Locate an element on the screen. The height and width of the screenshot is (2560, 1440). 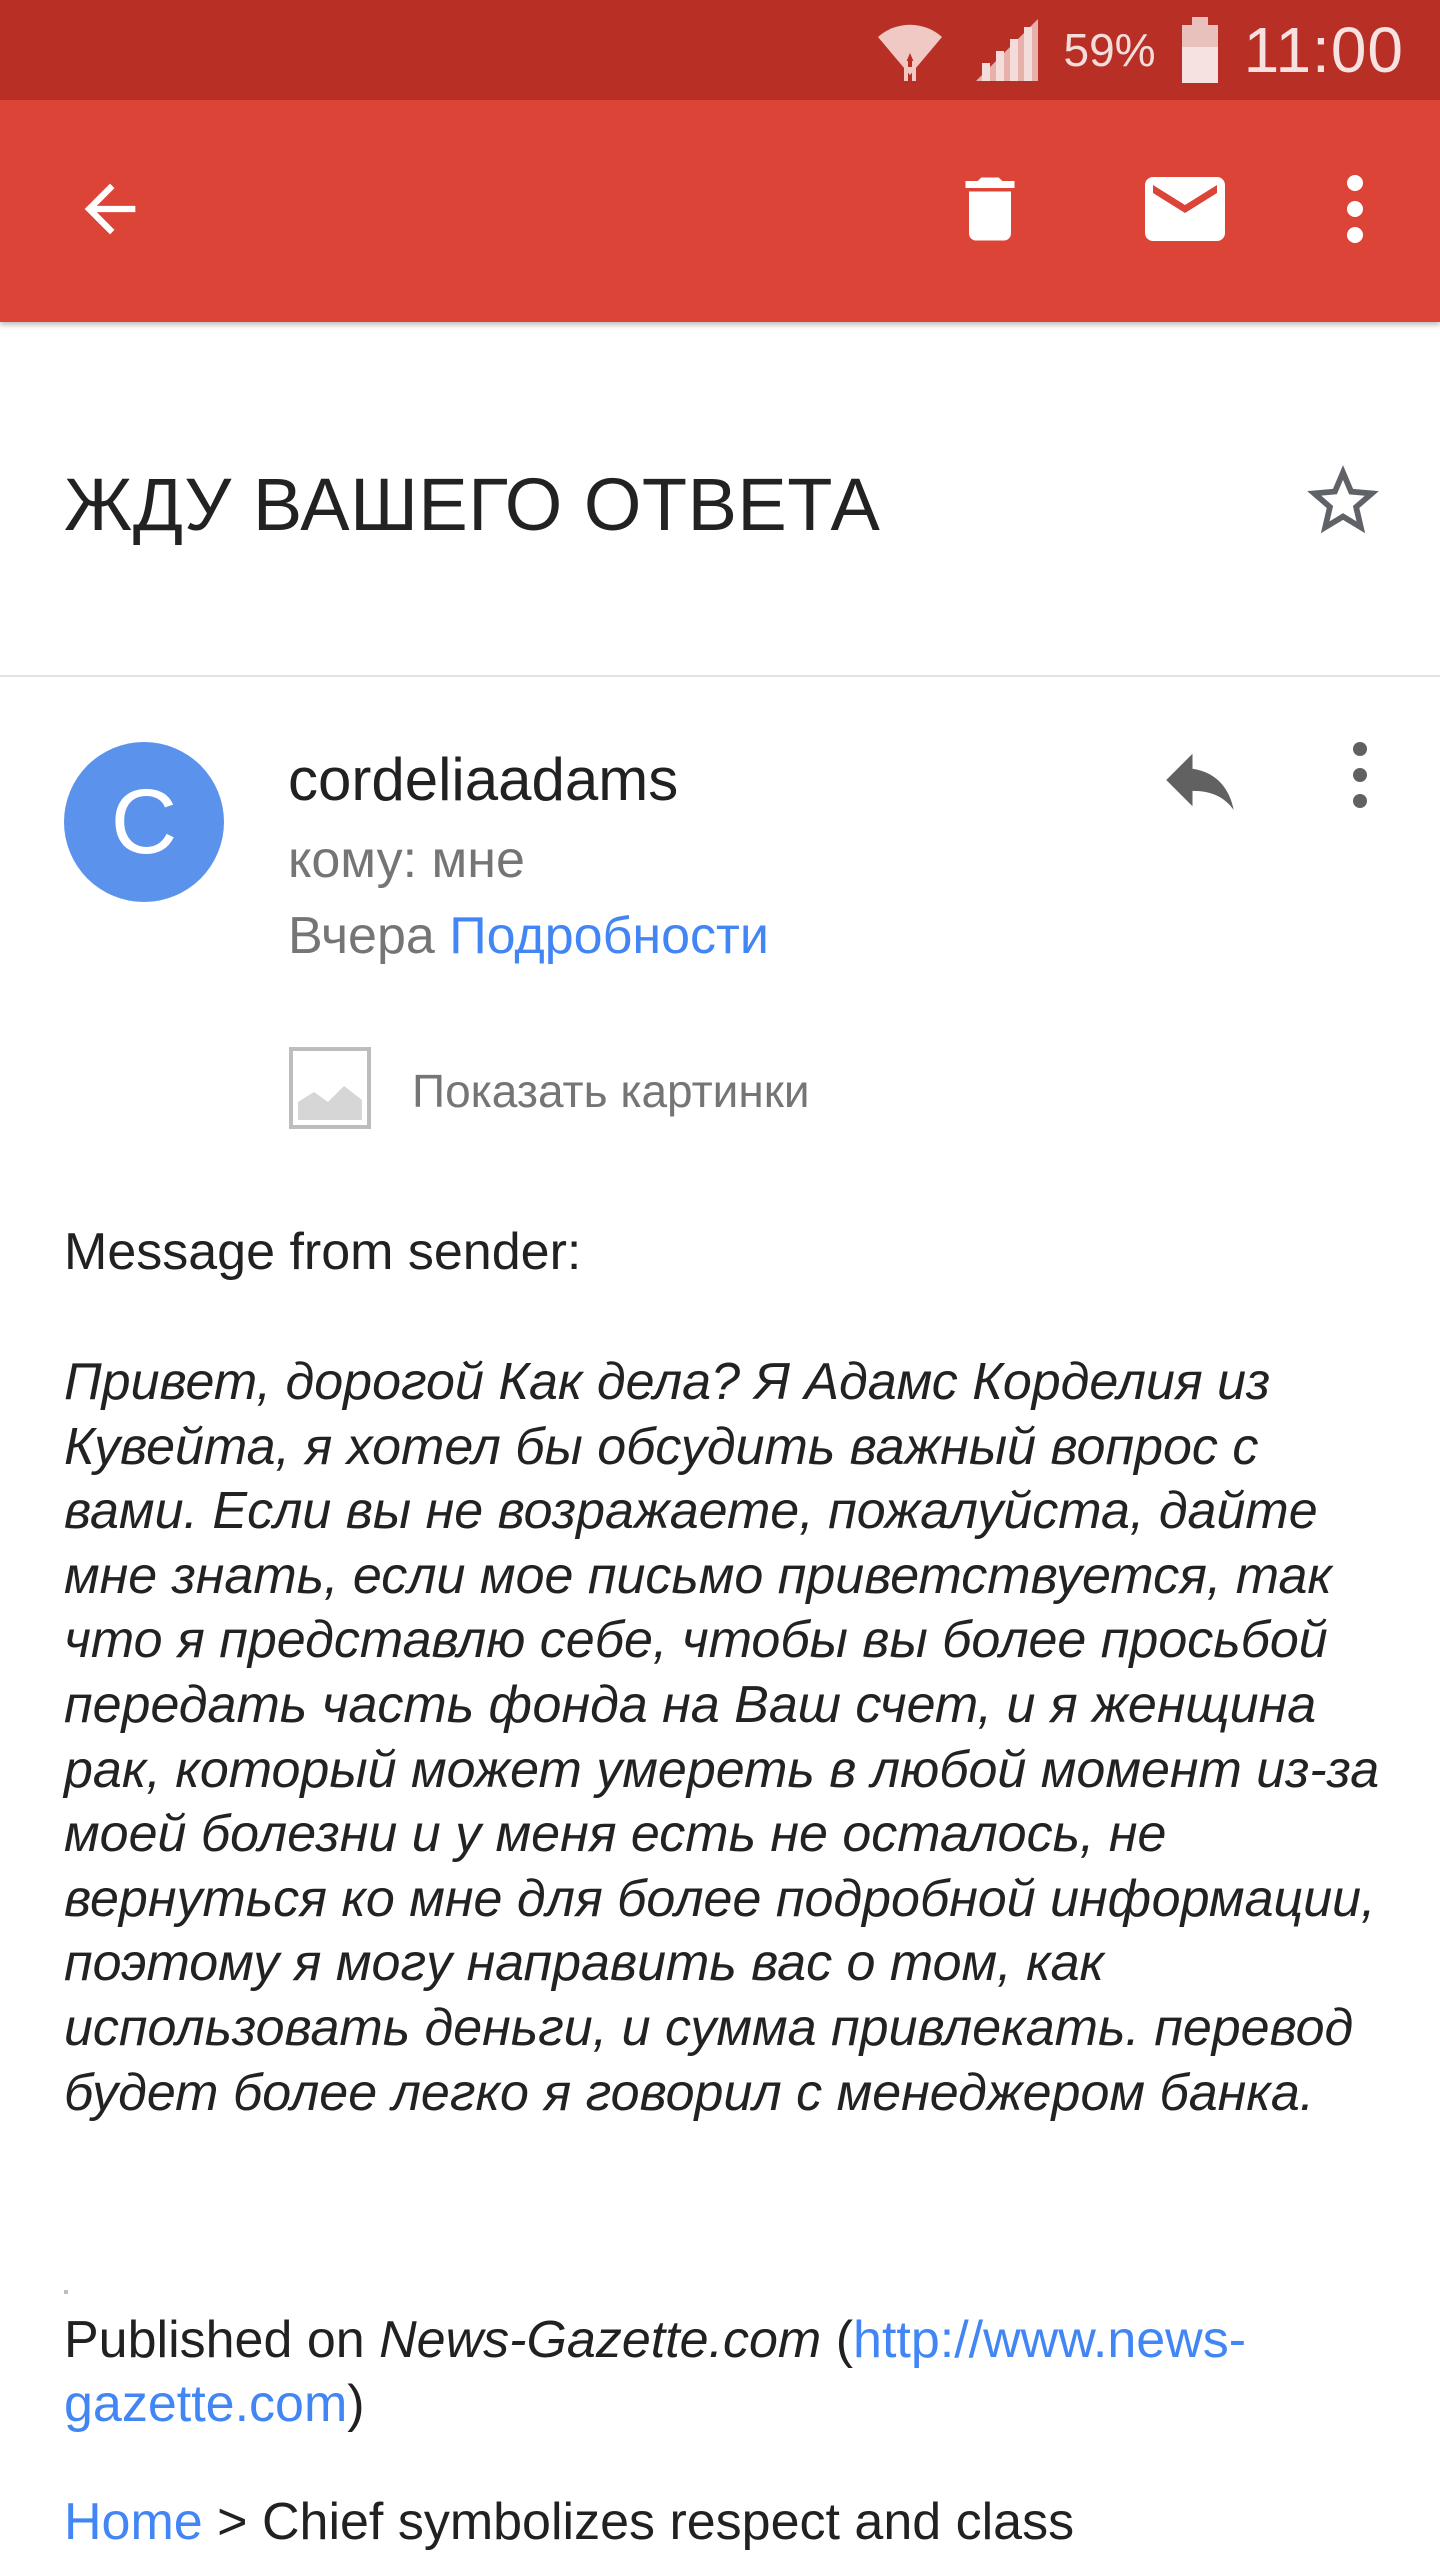
email-date: Вчера is located at coordinates (361, 936).